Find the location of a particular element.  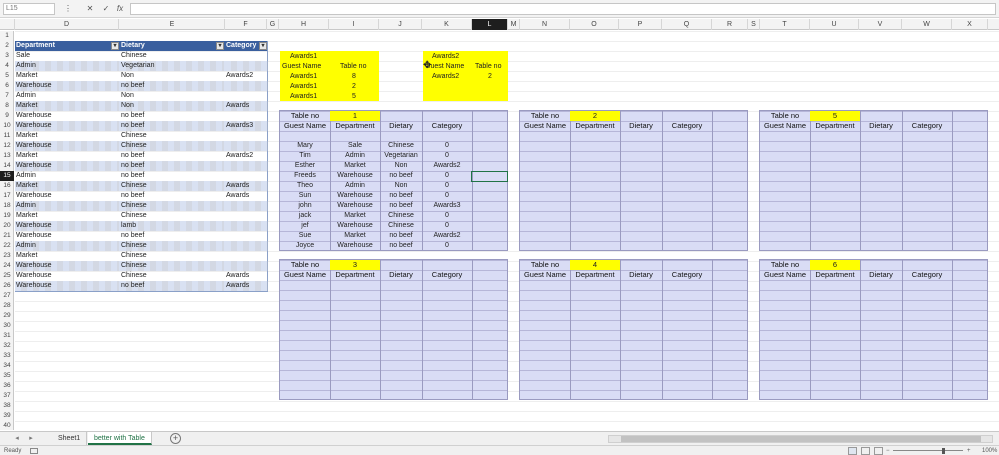

row-header-25: 25 is located at coordinates (7, 276).